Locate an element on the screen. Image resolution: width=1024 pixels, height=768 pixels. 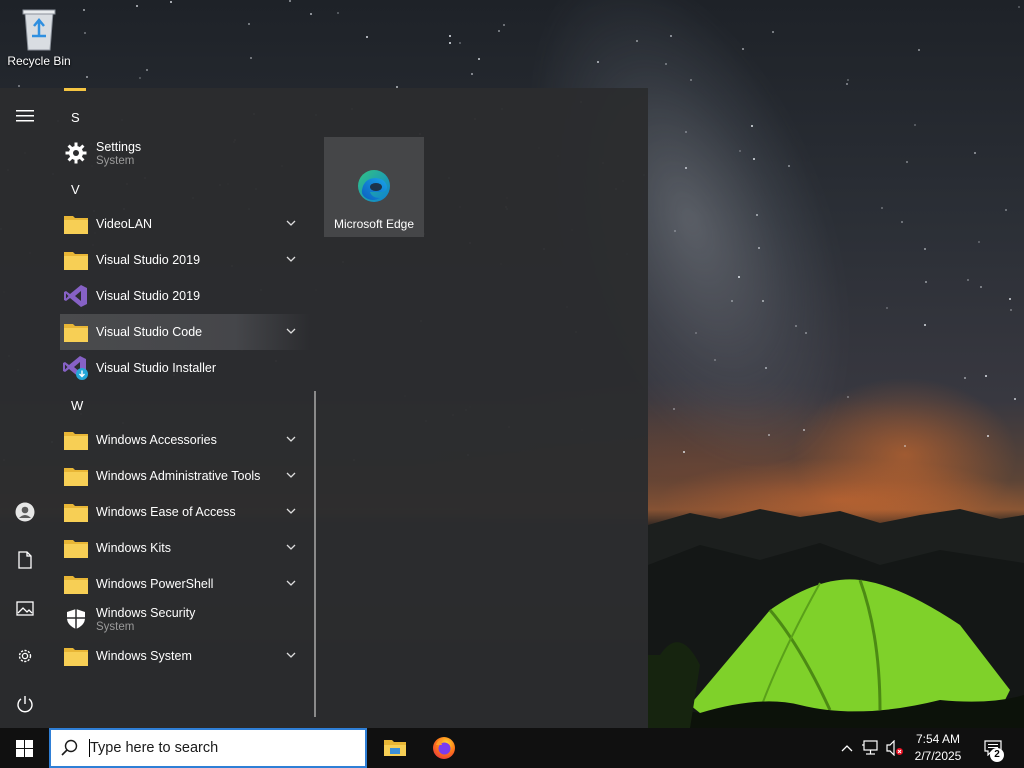
user-icon is located at coordinates (25, 512).